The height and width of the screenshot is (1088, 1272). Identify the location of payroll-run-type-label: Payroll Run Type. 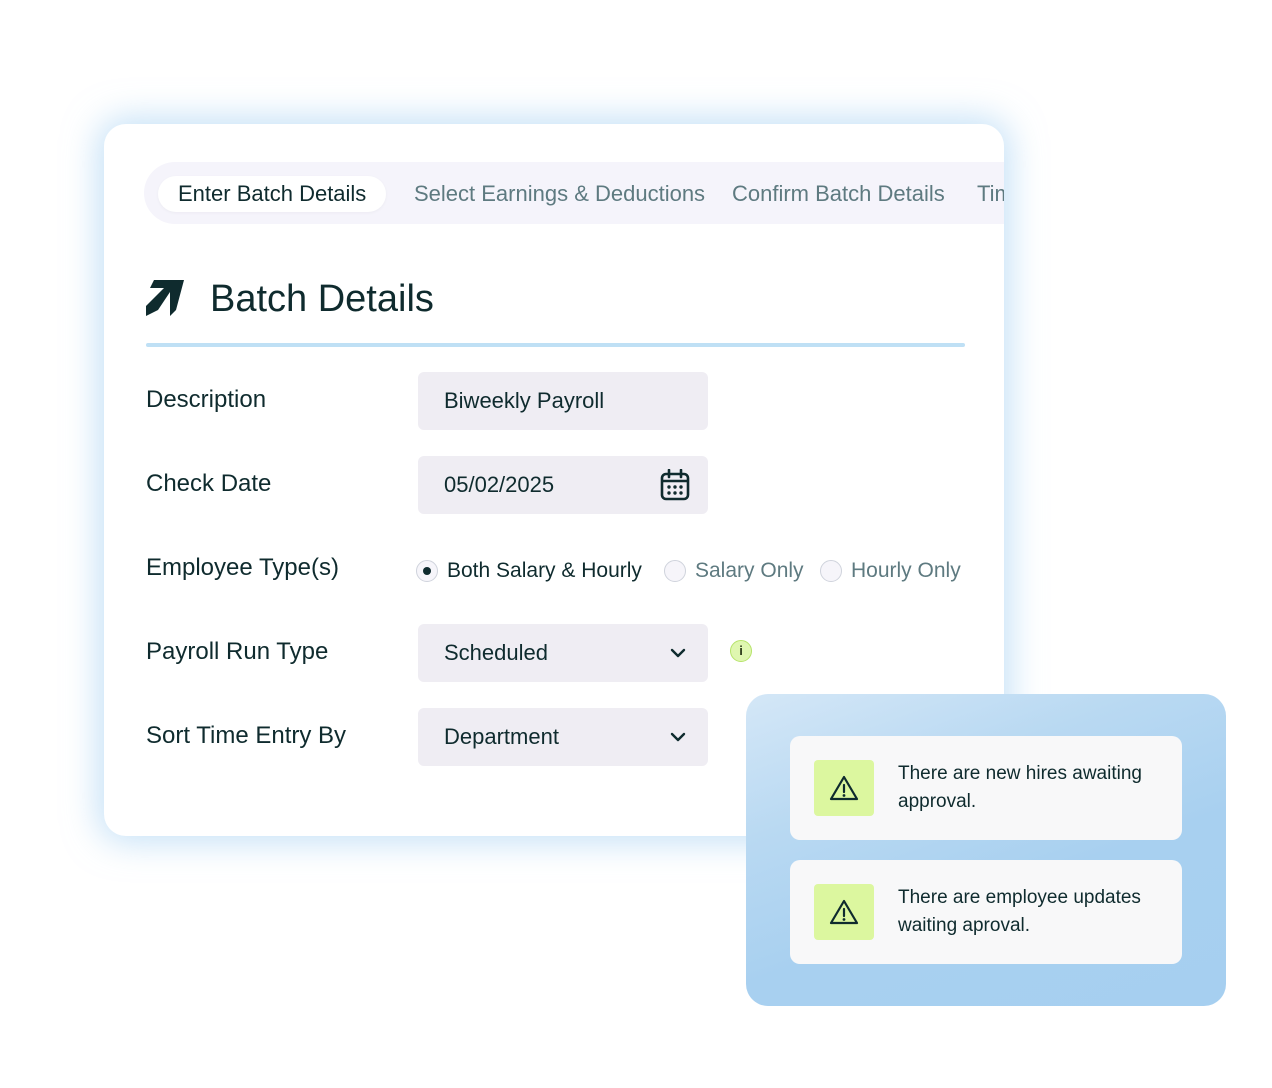
(237, 651).